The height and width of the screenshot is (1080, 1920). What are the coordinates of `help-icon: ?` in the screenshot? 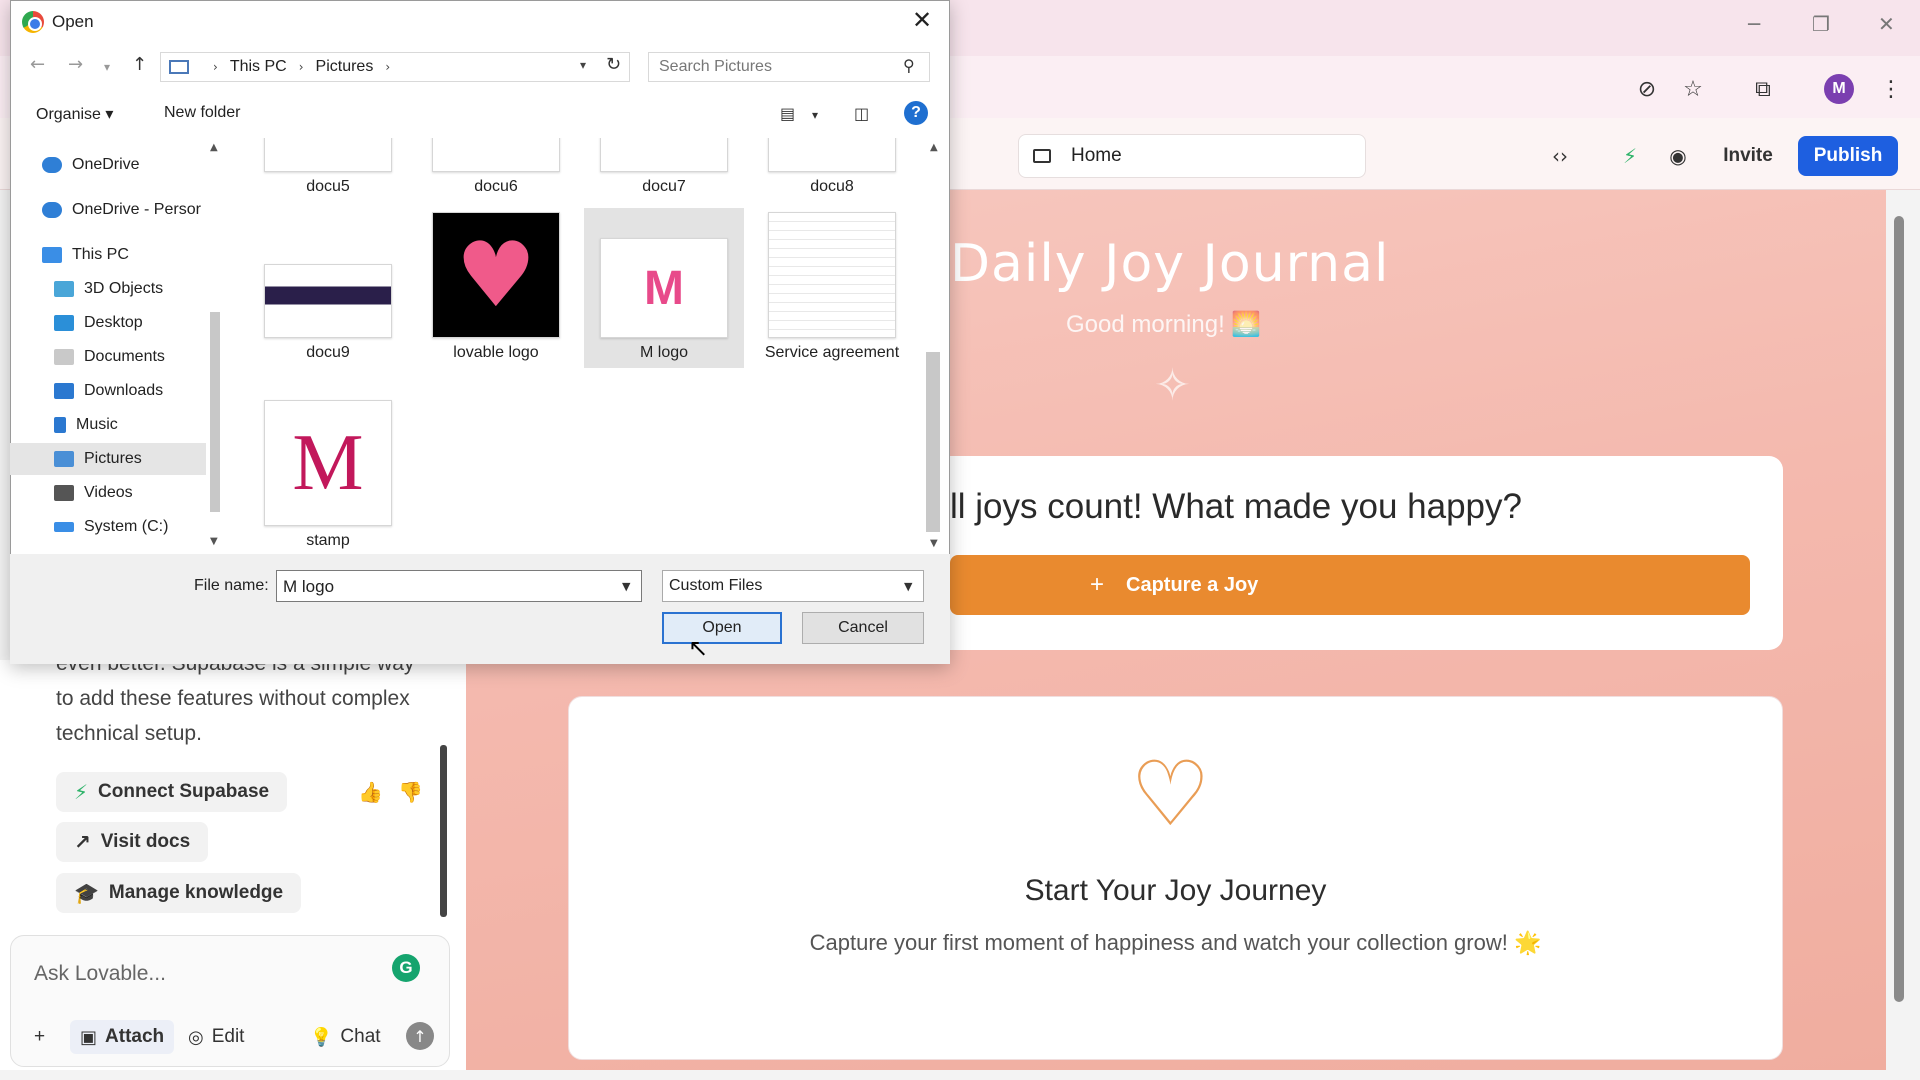 It's located at (916, 113).